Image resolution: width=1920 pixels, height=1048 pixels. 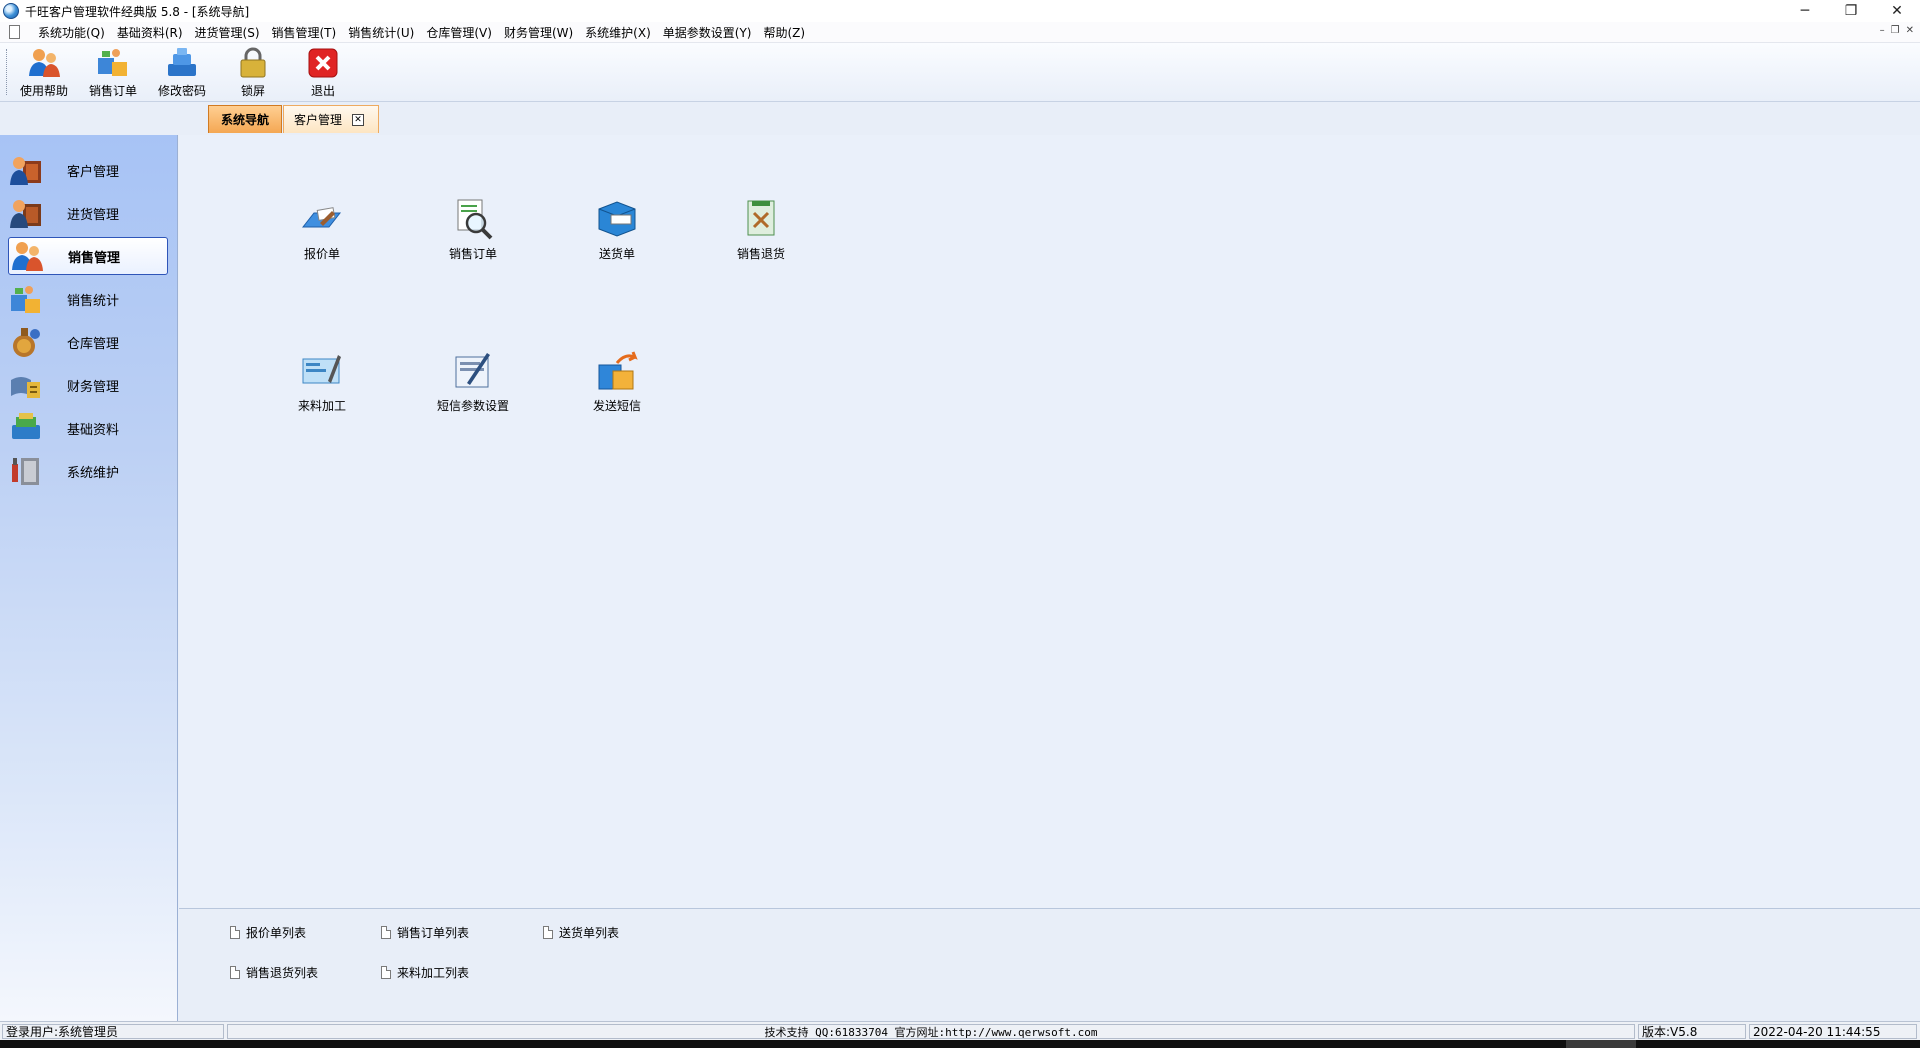 I want to click on change-password-icon, so click(x=182, y=62).